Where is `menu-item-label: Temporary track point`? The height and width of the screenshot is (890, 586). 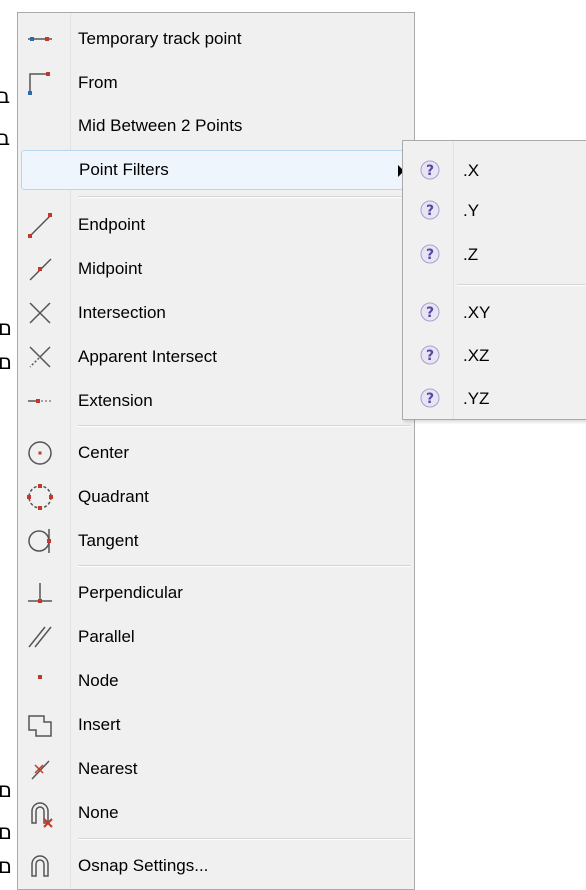 menu-item-label: Temporary track point is located at coordinates (160, 38).